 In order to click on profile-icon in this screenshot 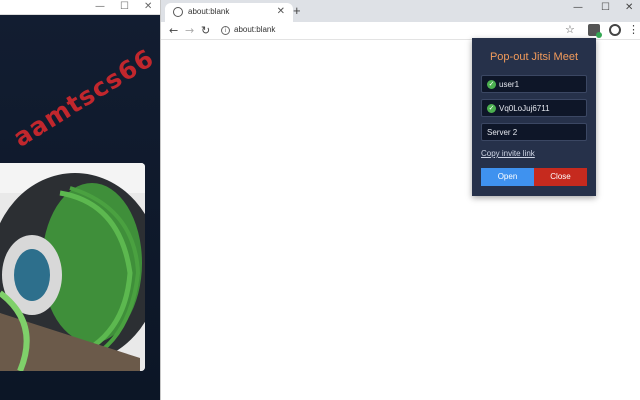, I will do `click(615, 30)`.